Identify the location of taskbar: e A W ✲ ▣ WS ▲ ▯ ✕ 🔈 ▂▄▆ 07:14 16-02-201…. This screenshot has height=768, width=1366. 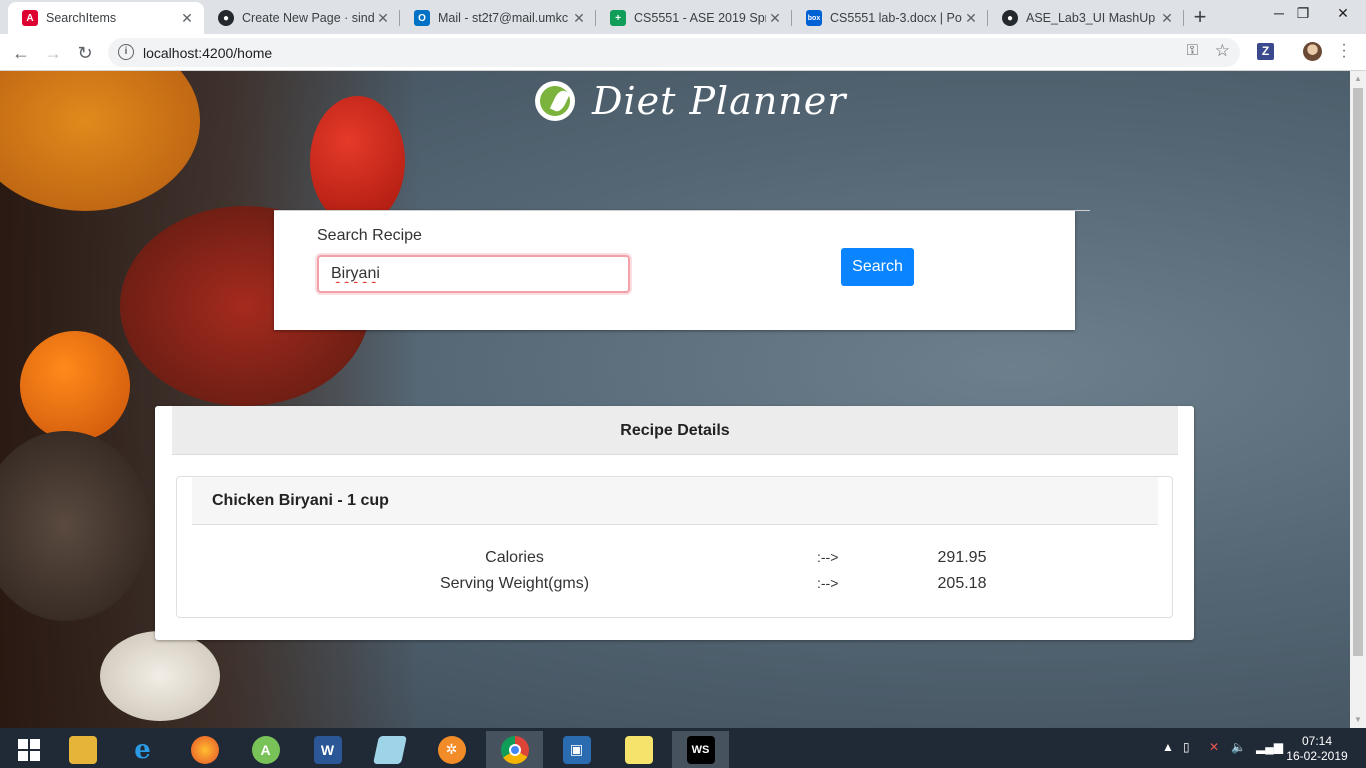
(683, 748).